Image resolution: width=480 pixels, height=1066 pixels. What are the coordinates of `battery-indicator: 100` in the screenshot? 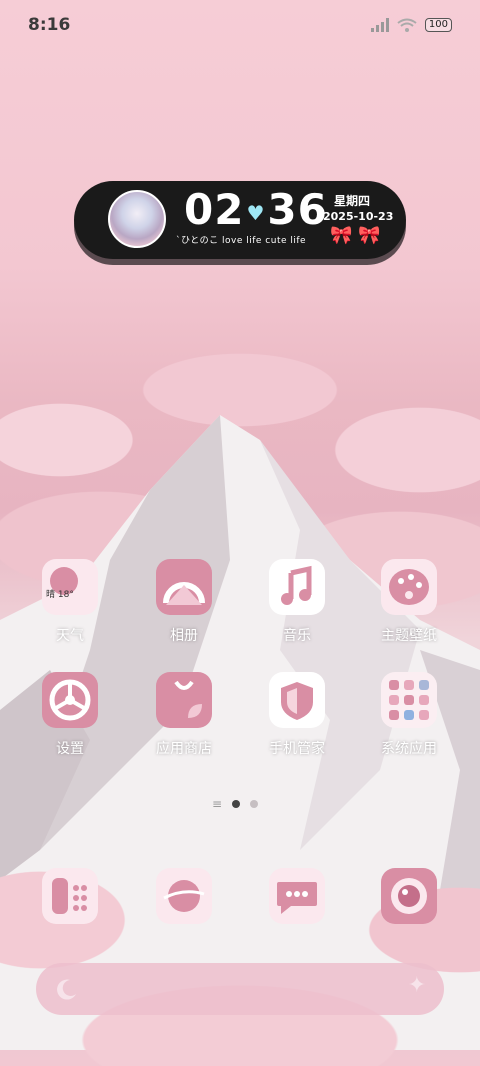 It's located at (438, 25).